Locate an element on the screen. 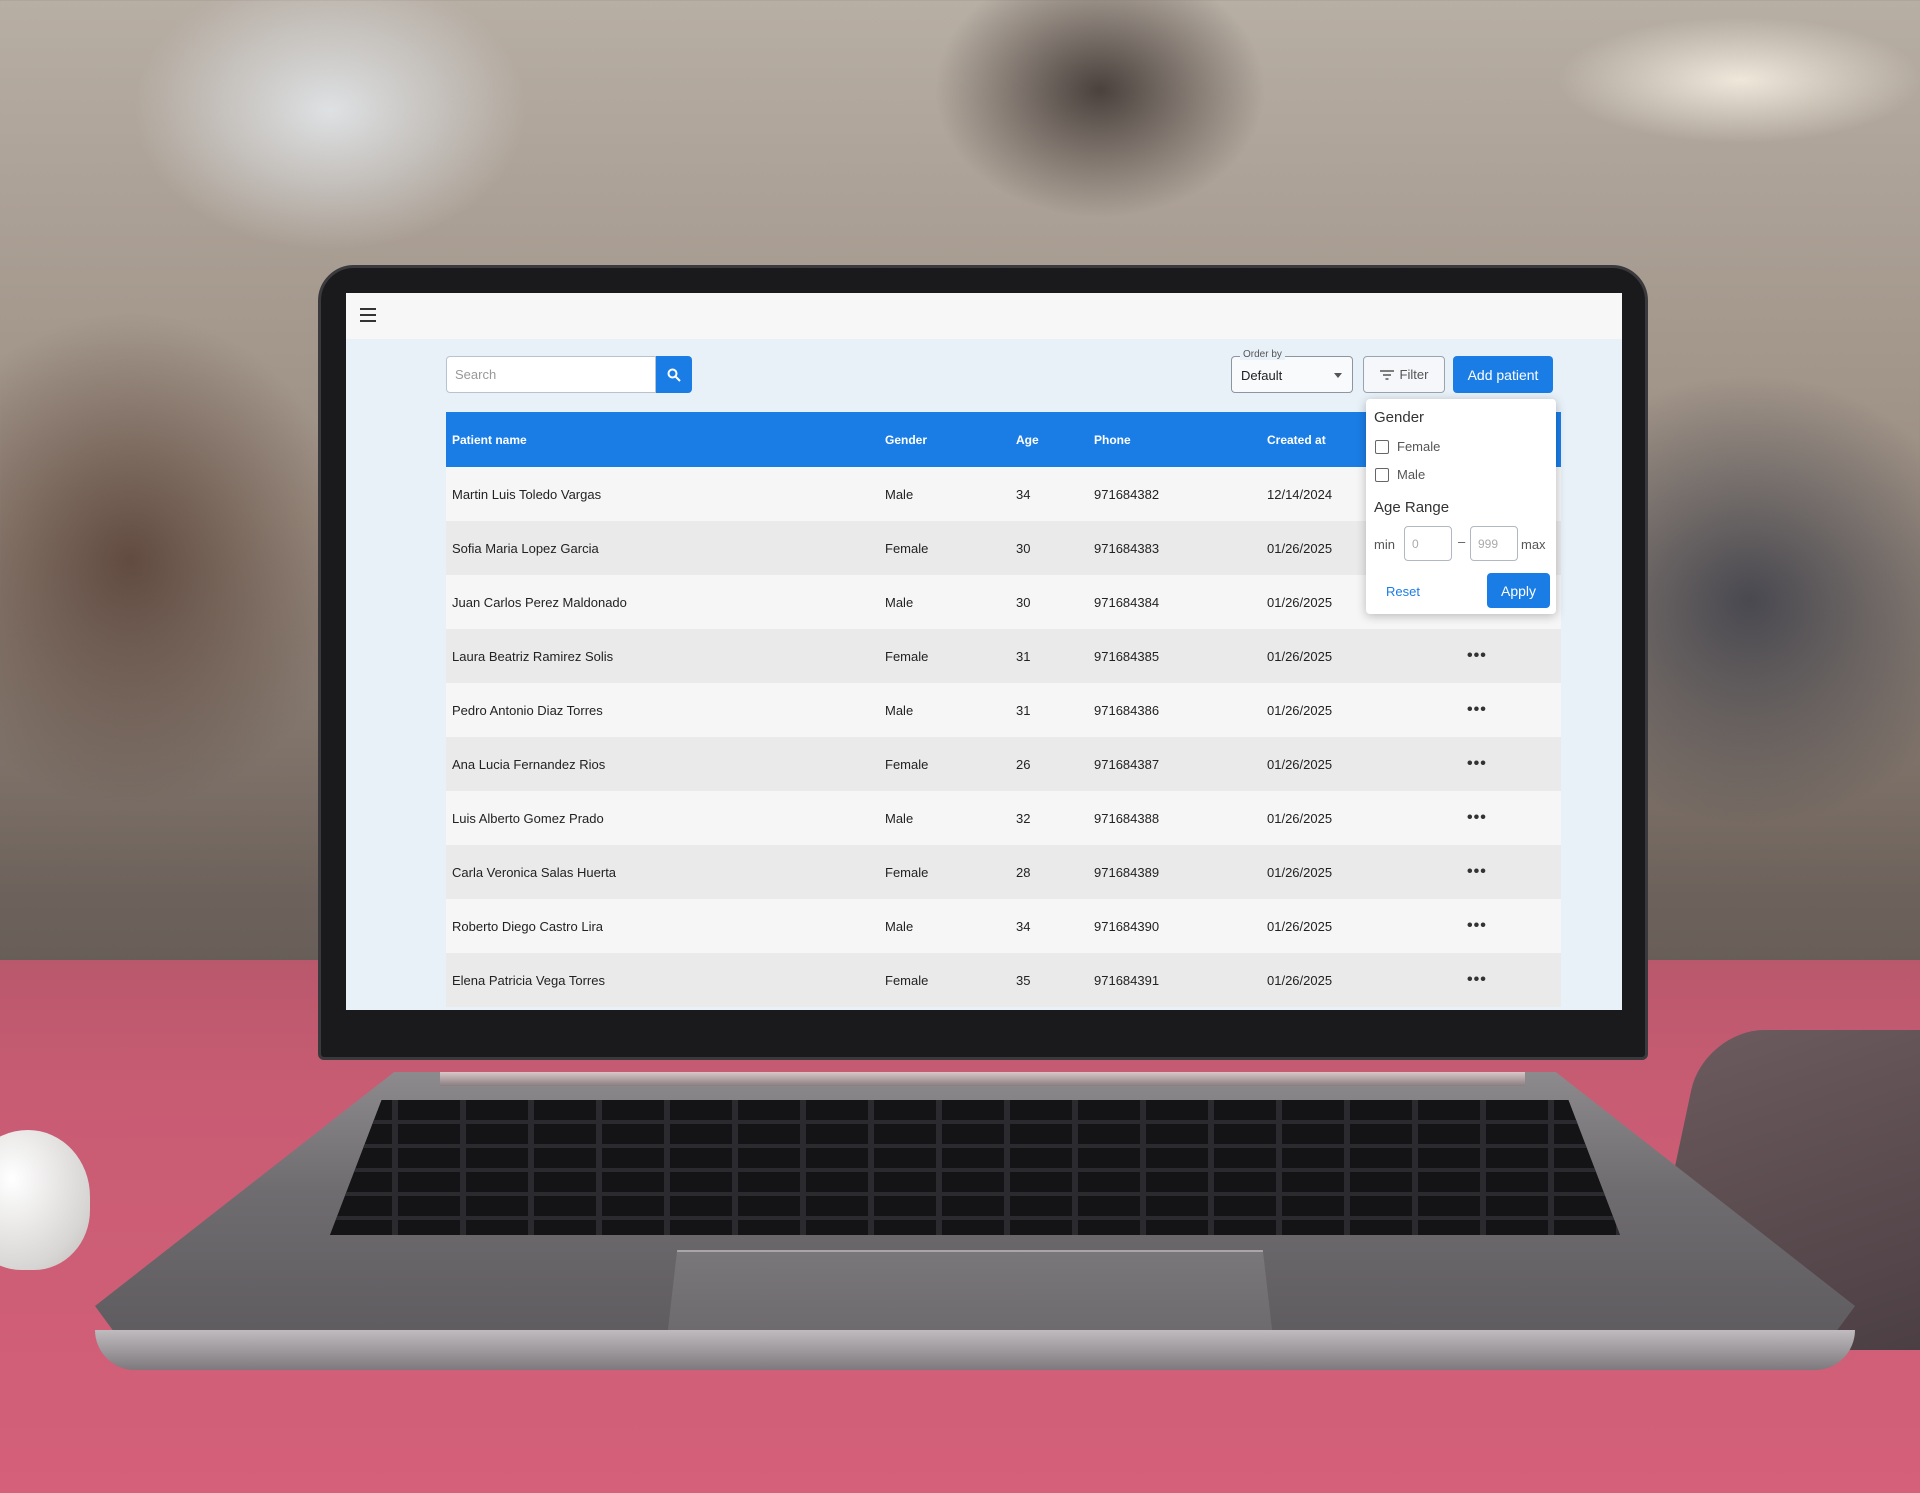  patient-name-cell: Roberto Diego Castro Lira is located at coordinates (528, 926).